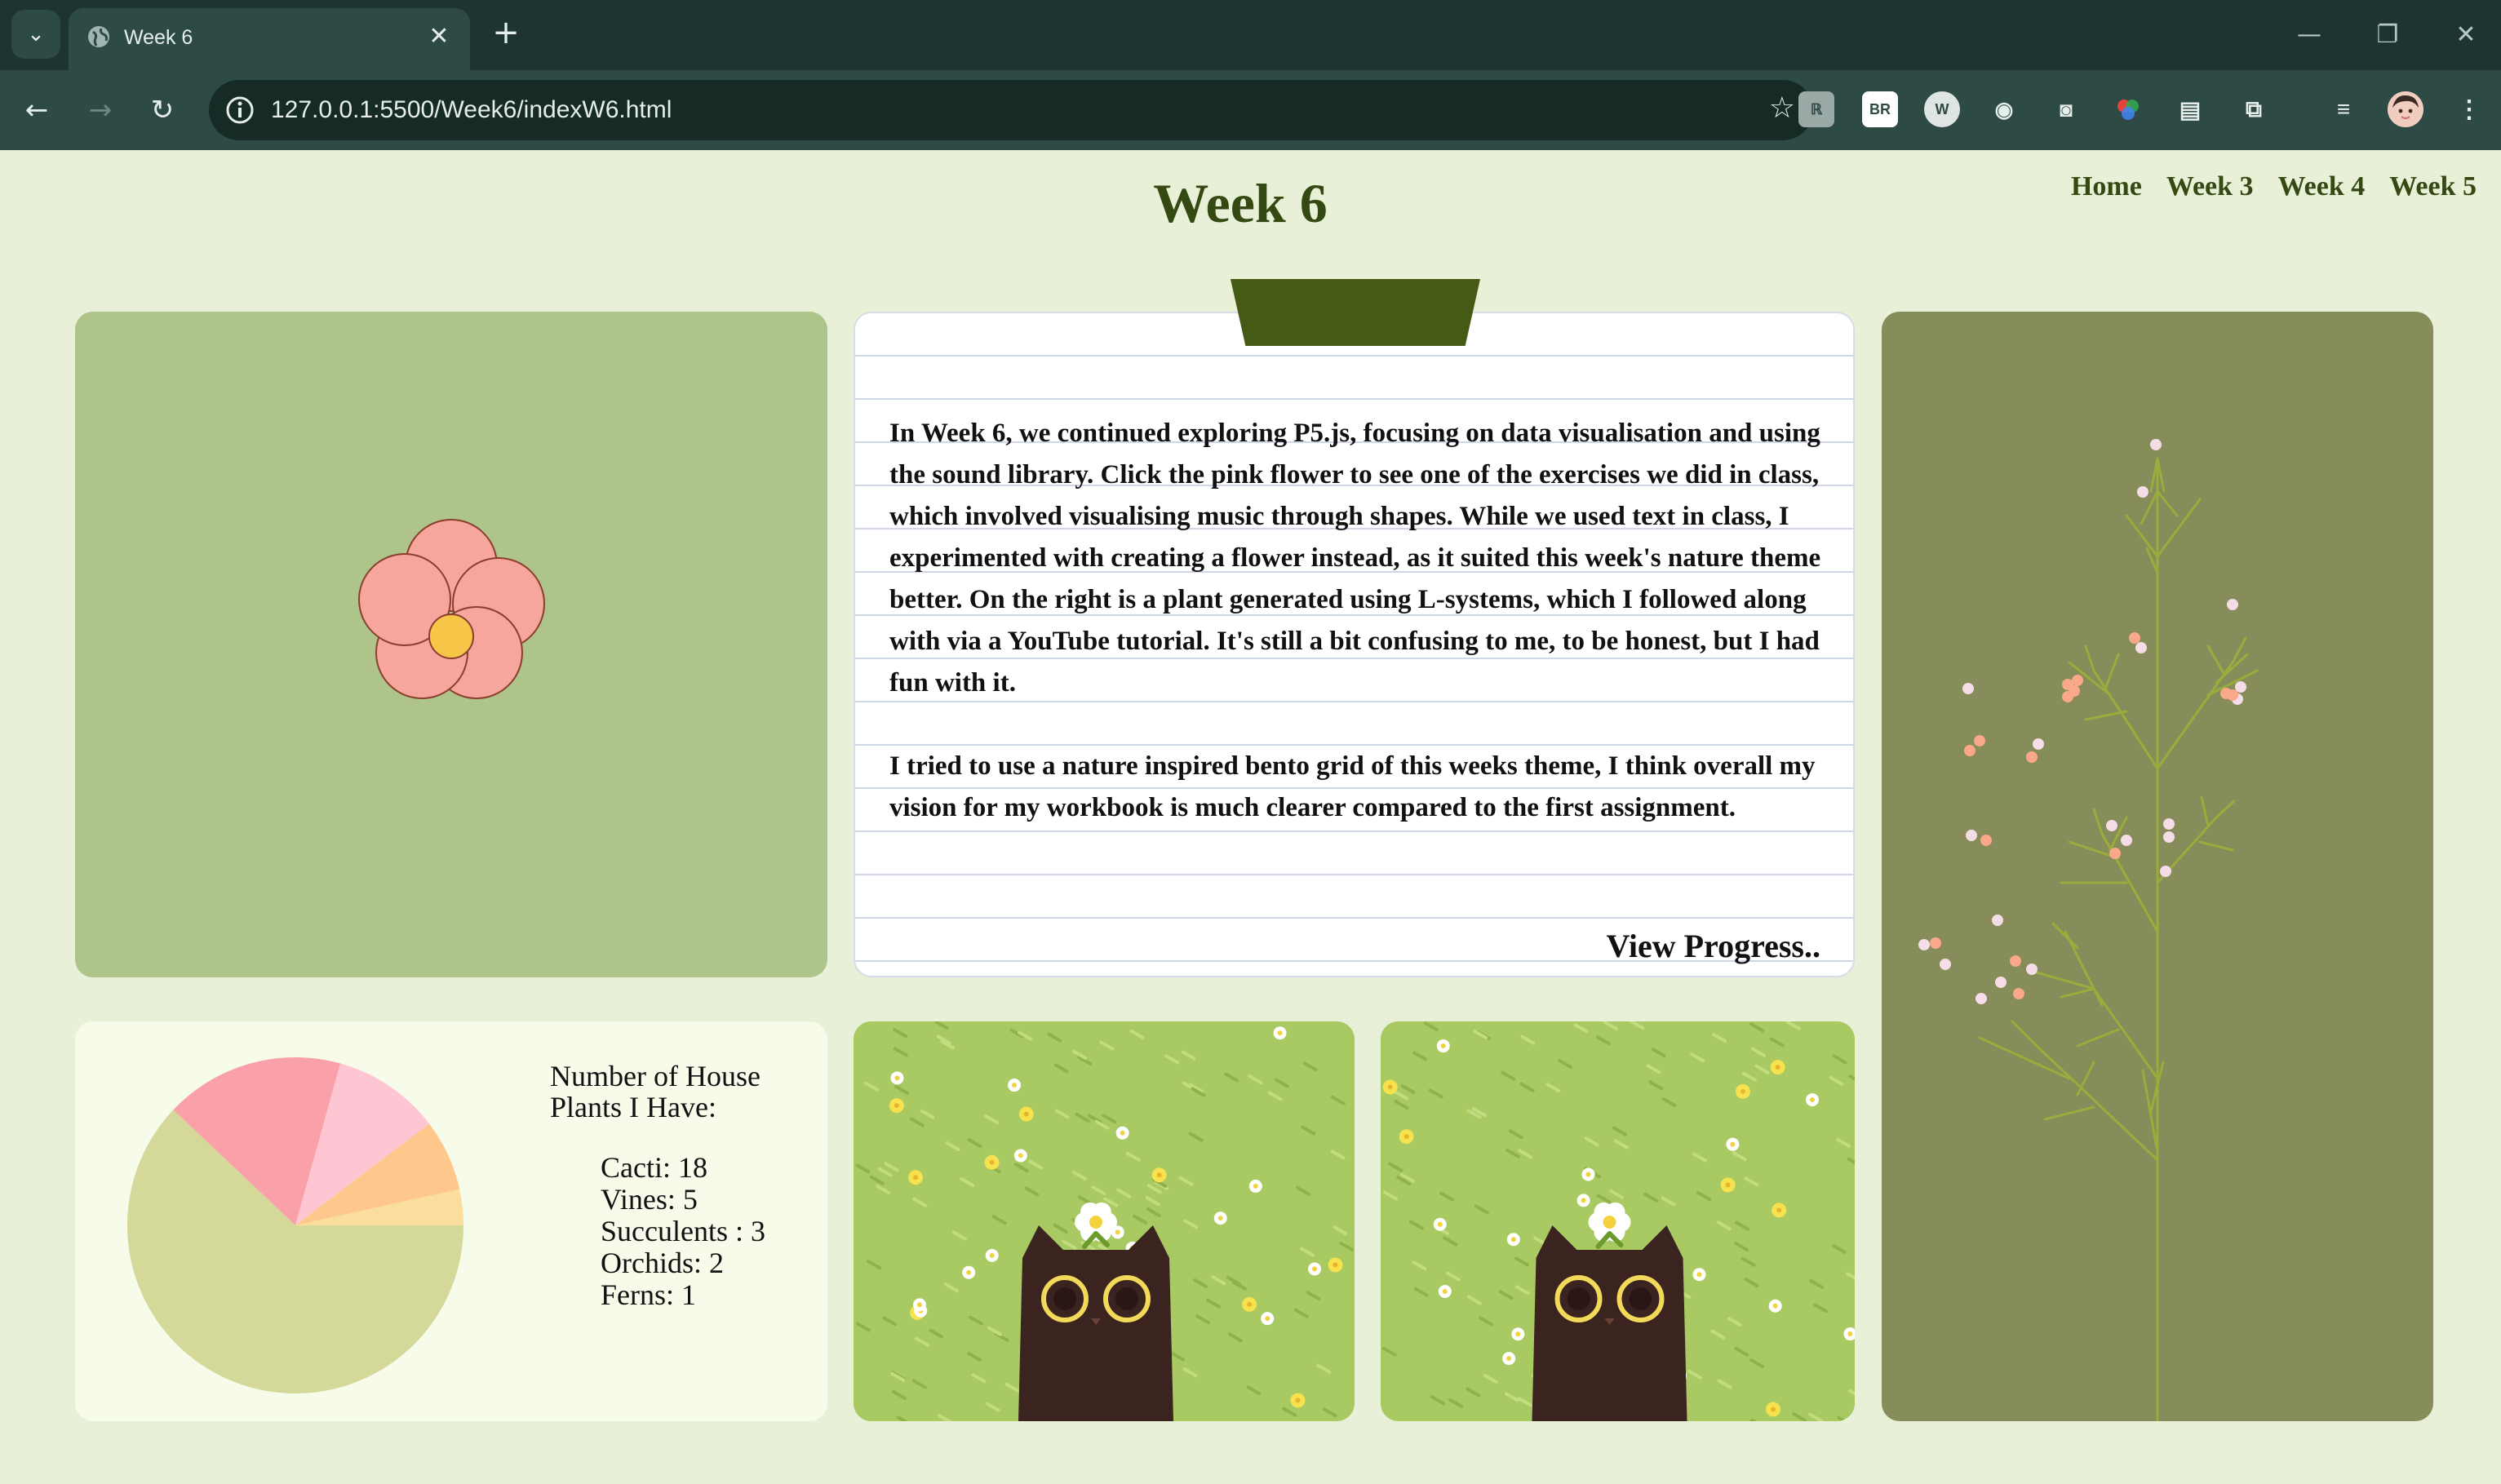 Image resolution: width=2501 pixels, height=1484 pixels. What do you see at coordinates (240, 110) in the screenshot?
I see `site-info-icon` at bounding box center [240, 110].